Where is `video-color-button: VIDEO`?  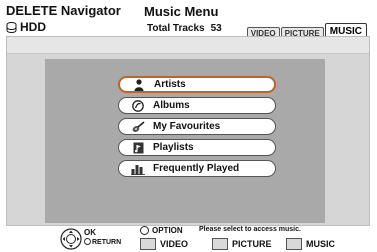 video-color-button: VIDEO is located at coordinates (164, 244).